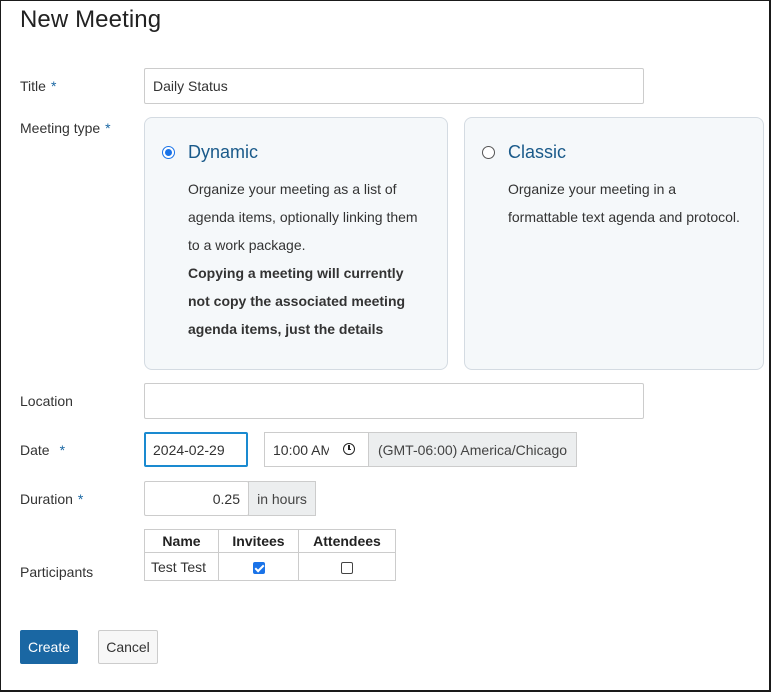  Describe the element at coordinates (472, 449) in the screenshot. I see `timezone-addon: (GMT-06:00) America/Chicago` at that location.